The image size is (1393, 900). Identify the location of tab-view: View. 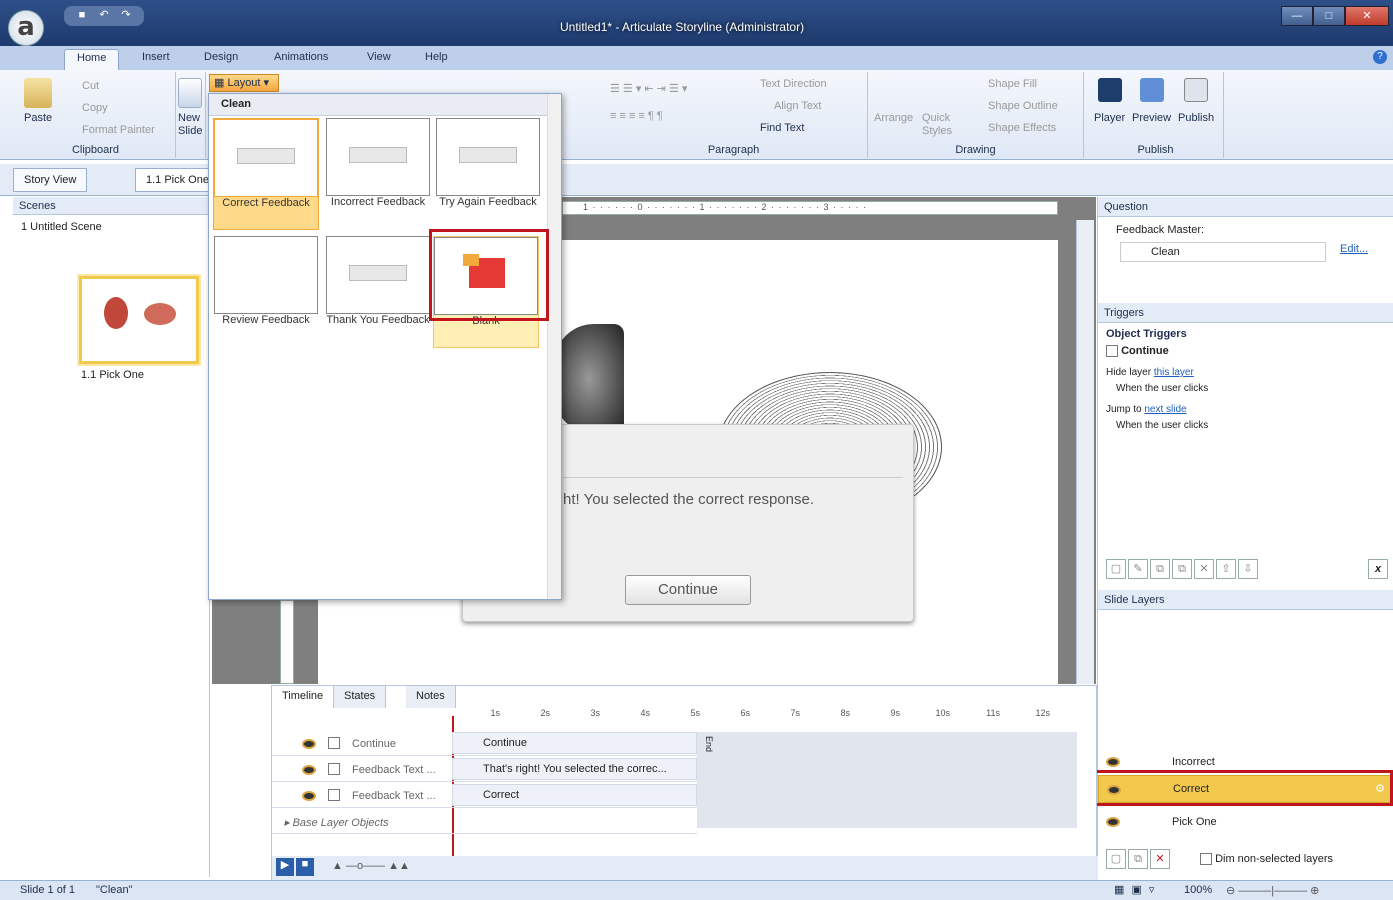
(379, 59).